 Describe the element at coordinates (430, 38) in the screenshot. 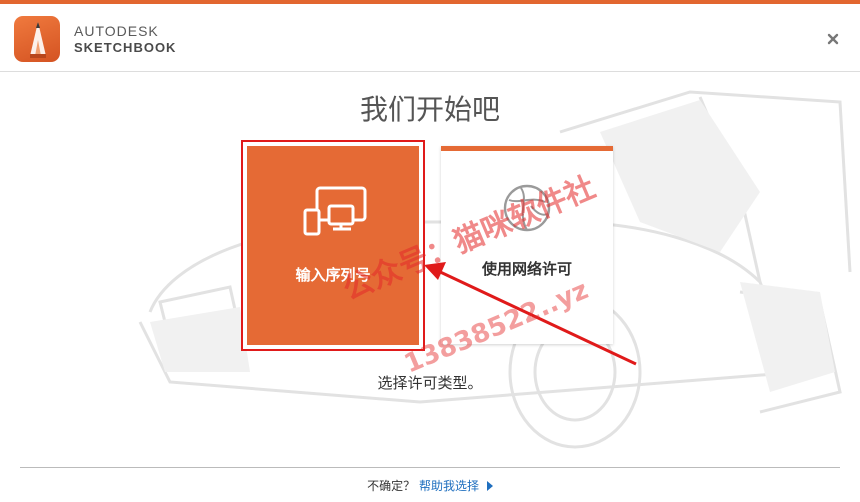

I see `header: AUTODESK SKETCHBOOK` at that location.